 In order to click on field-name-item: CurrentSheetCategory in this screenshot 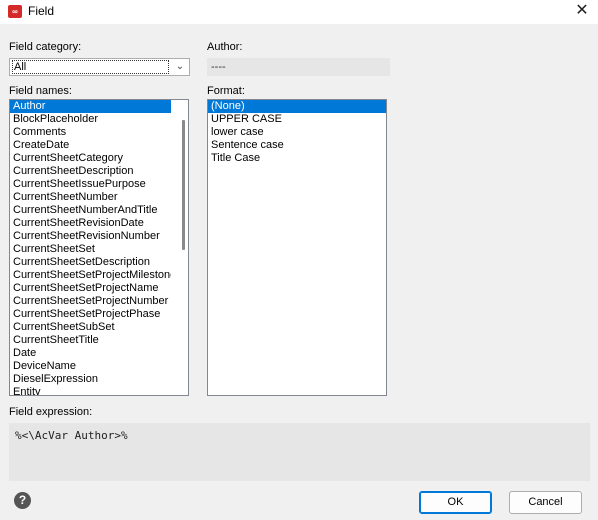, I will do `click(90, 158)`.